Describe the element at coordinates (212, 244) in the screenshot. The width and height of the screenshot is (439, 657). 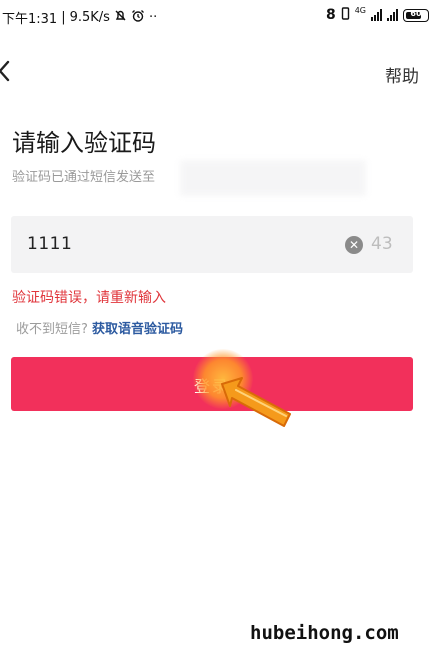
I see `verification-code-input: 1111 ✕ 43` at that location.